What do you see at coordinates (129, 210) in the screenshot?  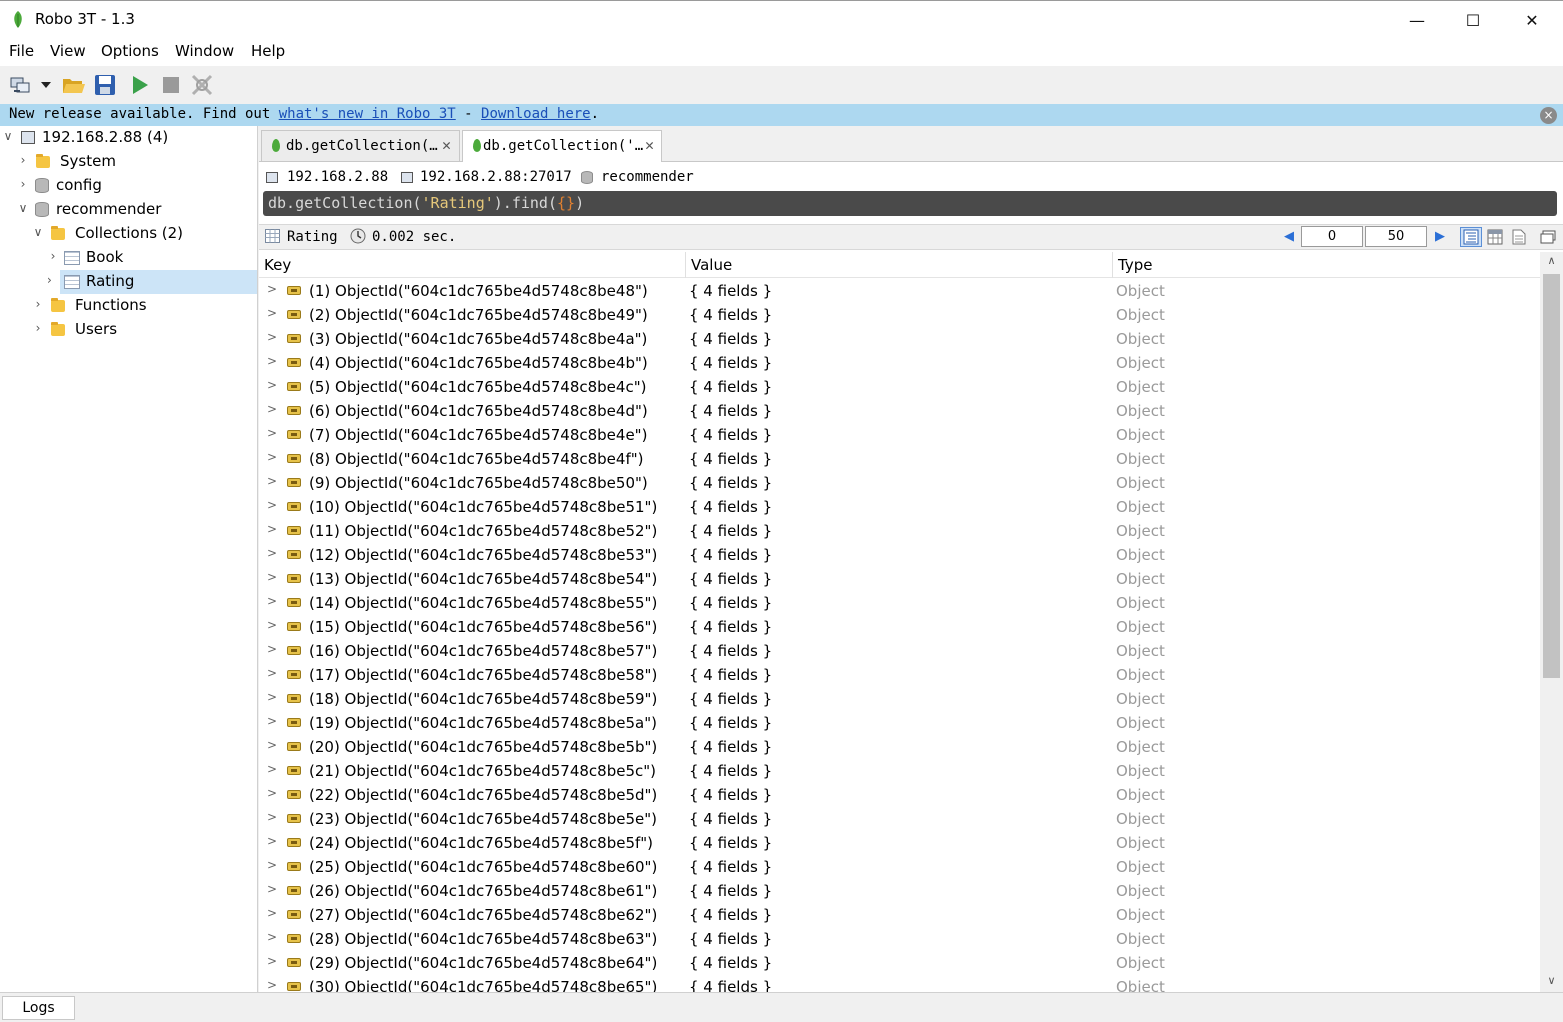 I see `tree-item-recommender: ∨ recommender` at bounding box center [129, 210].